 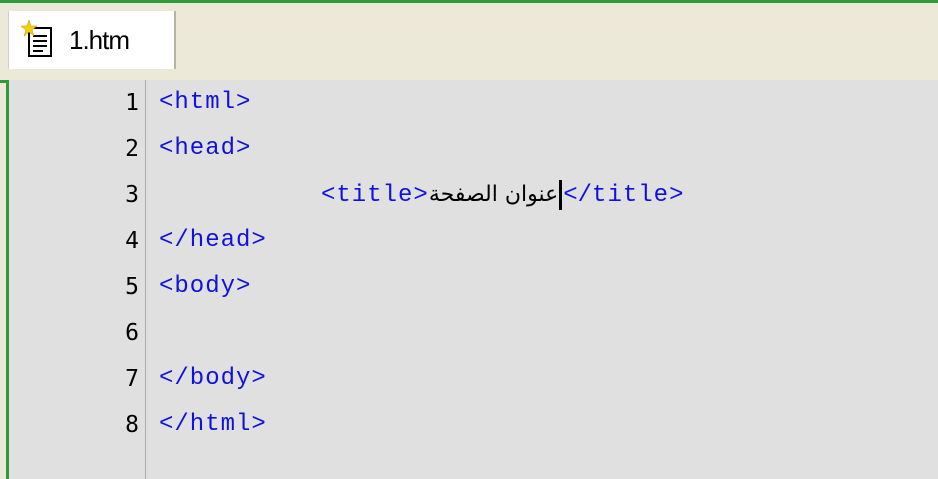 What do you see at coordinates (493, 194) in the screenshot?
I see `title-text: عنوان الصفحة` at bounding box center [493, 194].